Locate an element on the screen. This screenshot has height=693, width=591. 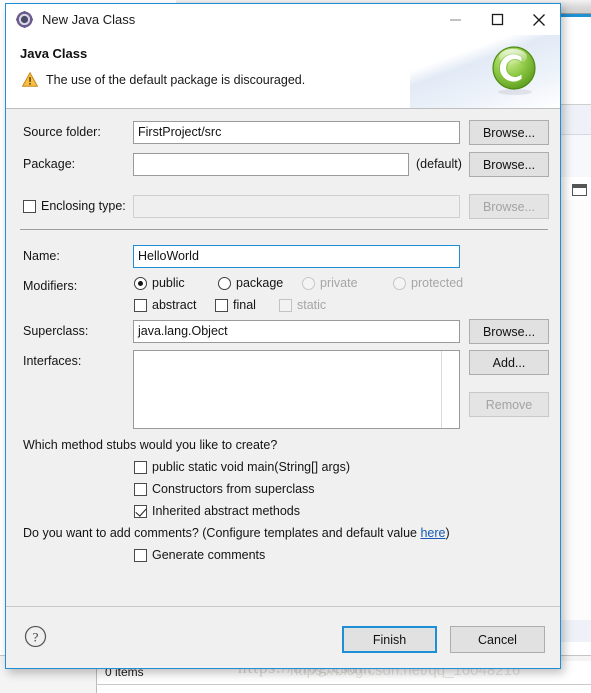
modifier-radio-protected: protected is located at coordinates (428, 283).